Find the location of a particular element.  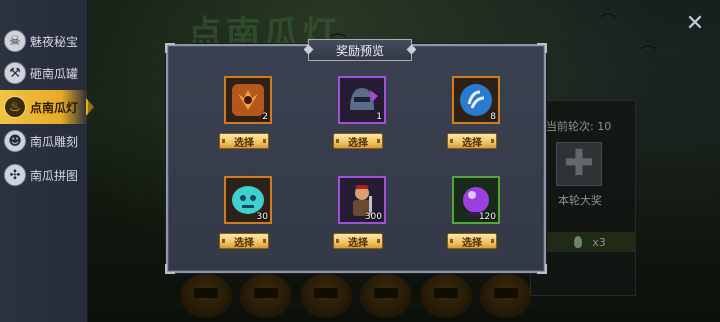

dialog-title-text: 奖励预览 is located at coordinates (359, 50).